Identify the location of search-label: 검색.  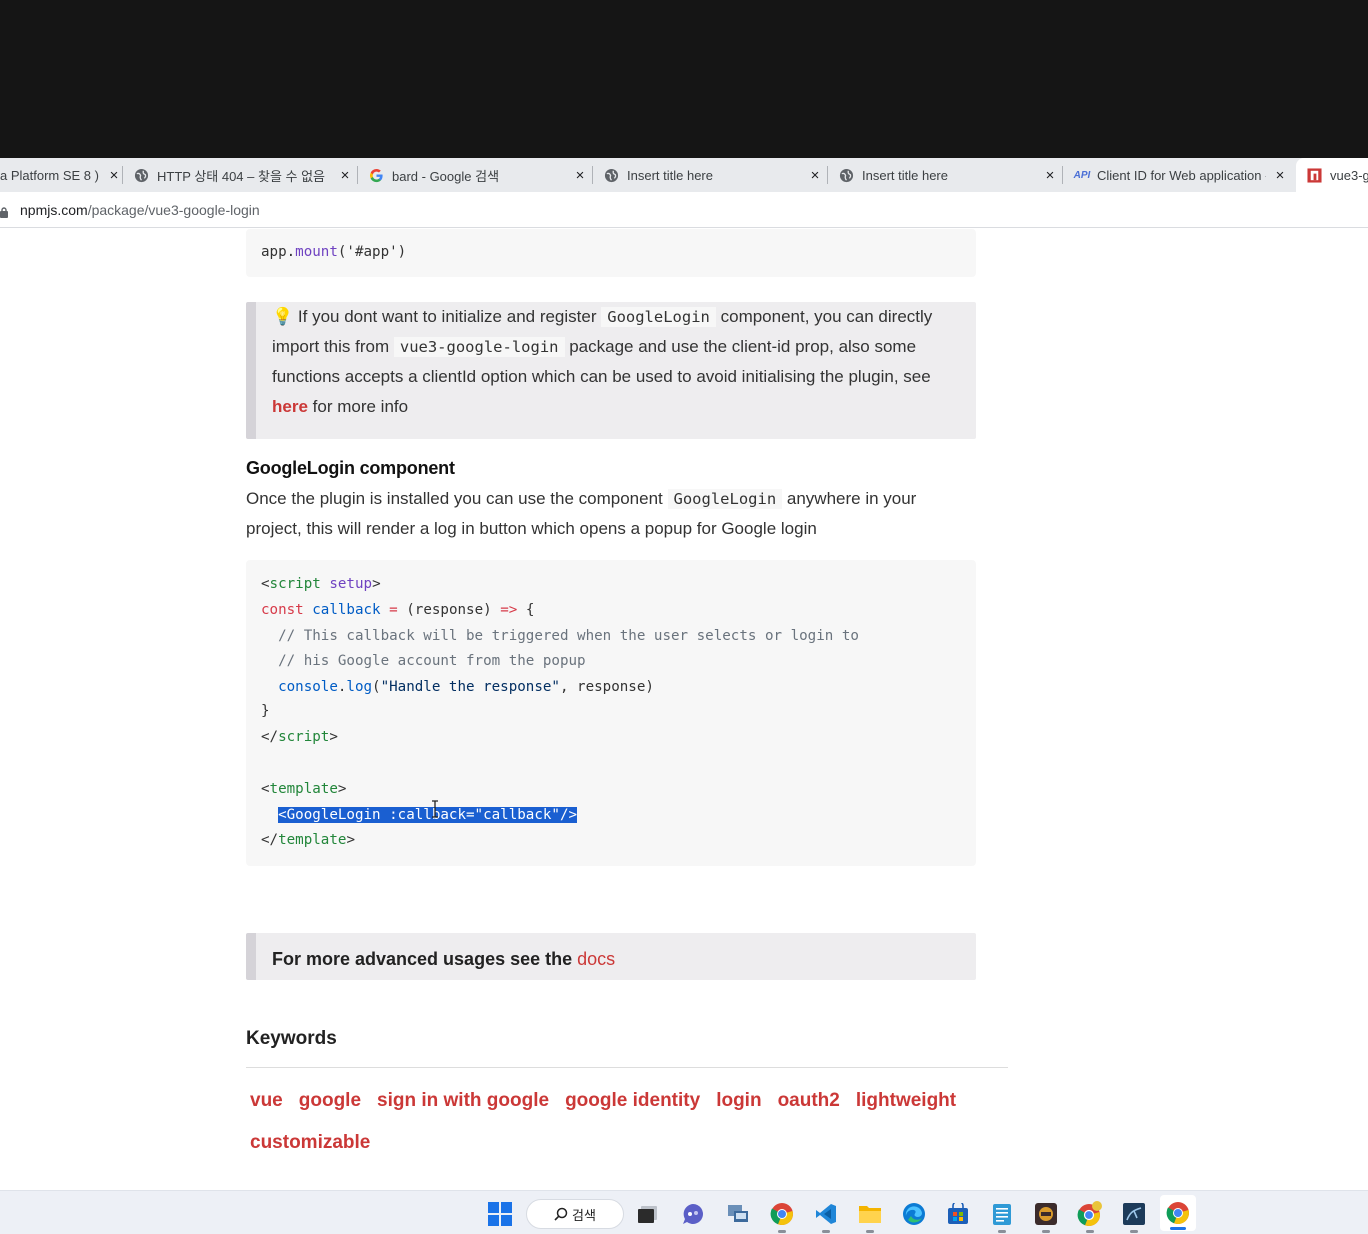
(584, 1215).